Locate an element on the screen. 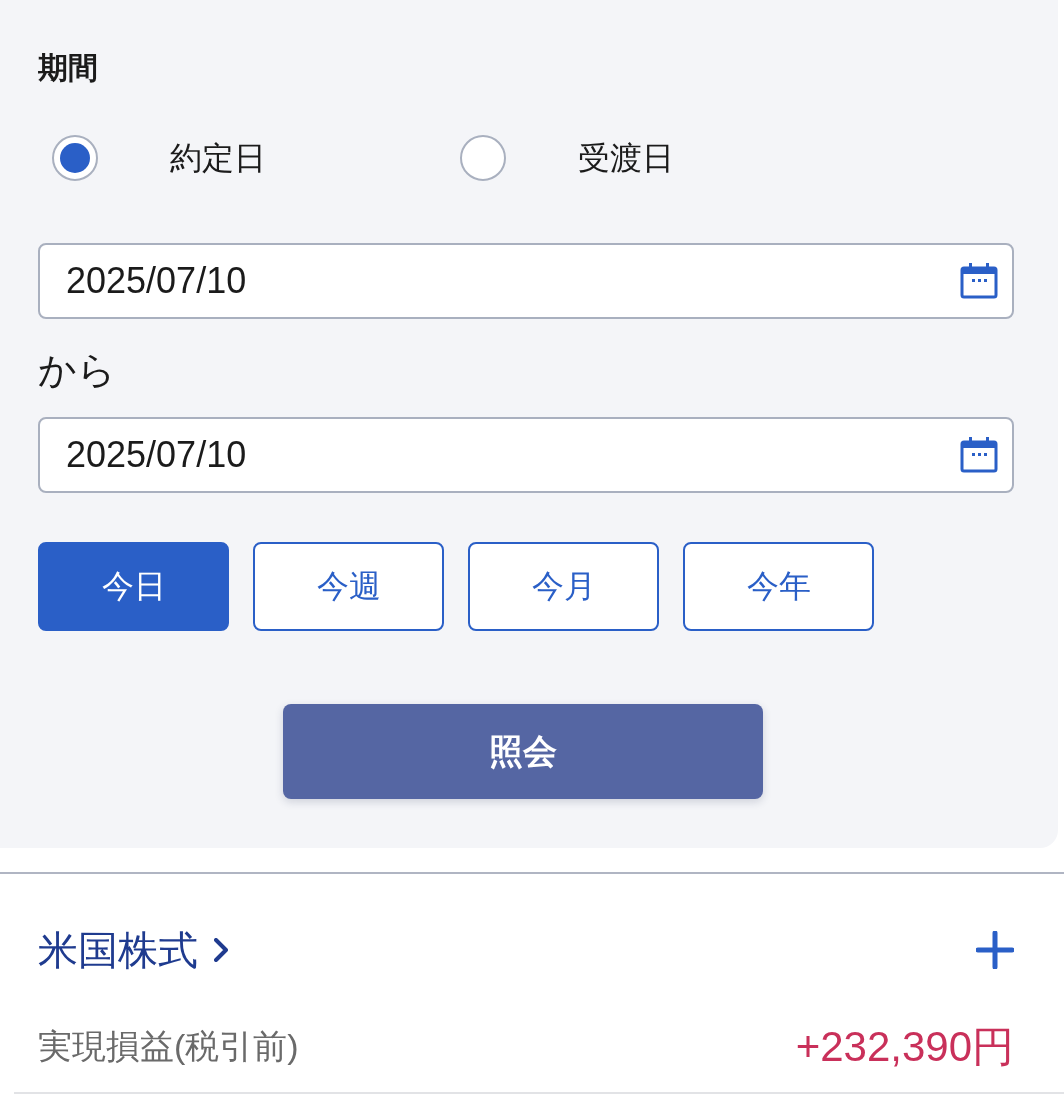 The width and height of the screenshot is (1064, 1095). radio-label: 受渡日 is located at coordinates (626, 158).